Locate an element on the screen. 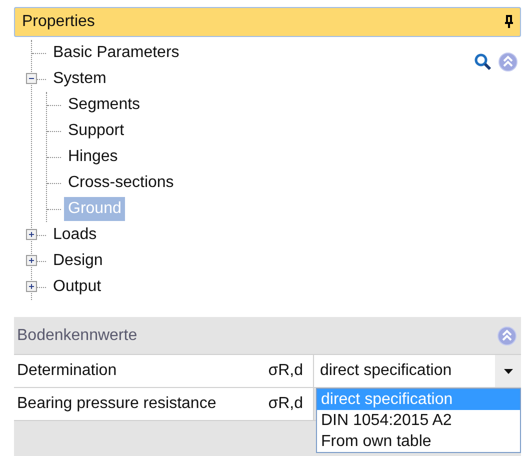  tree-item: System is located at coordinates (79, 79).